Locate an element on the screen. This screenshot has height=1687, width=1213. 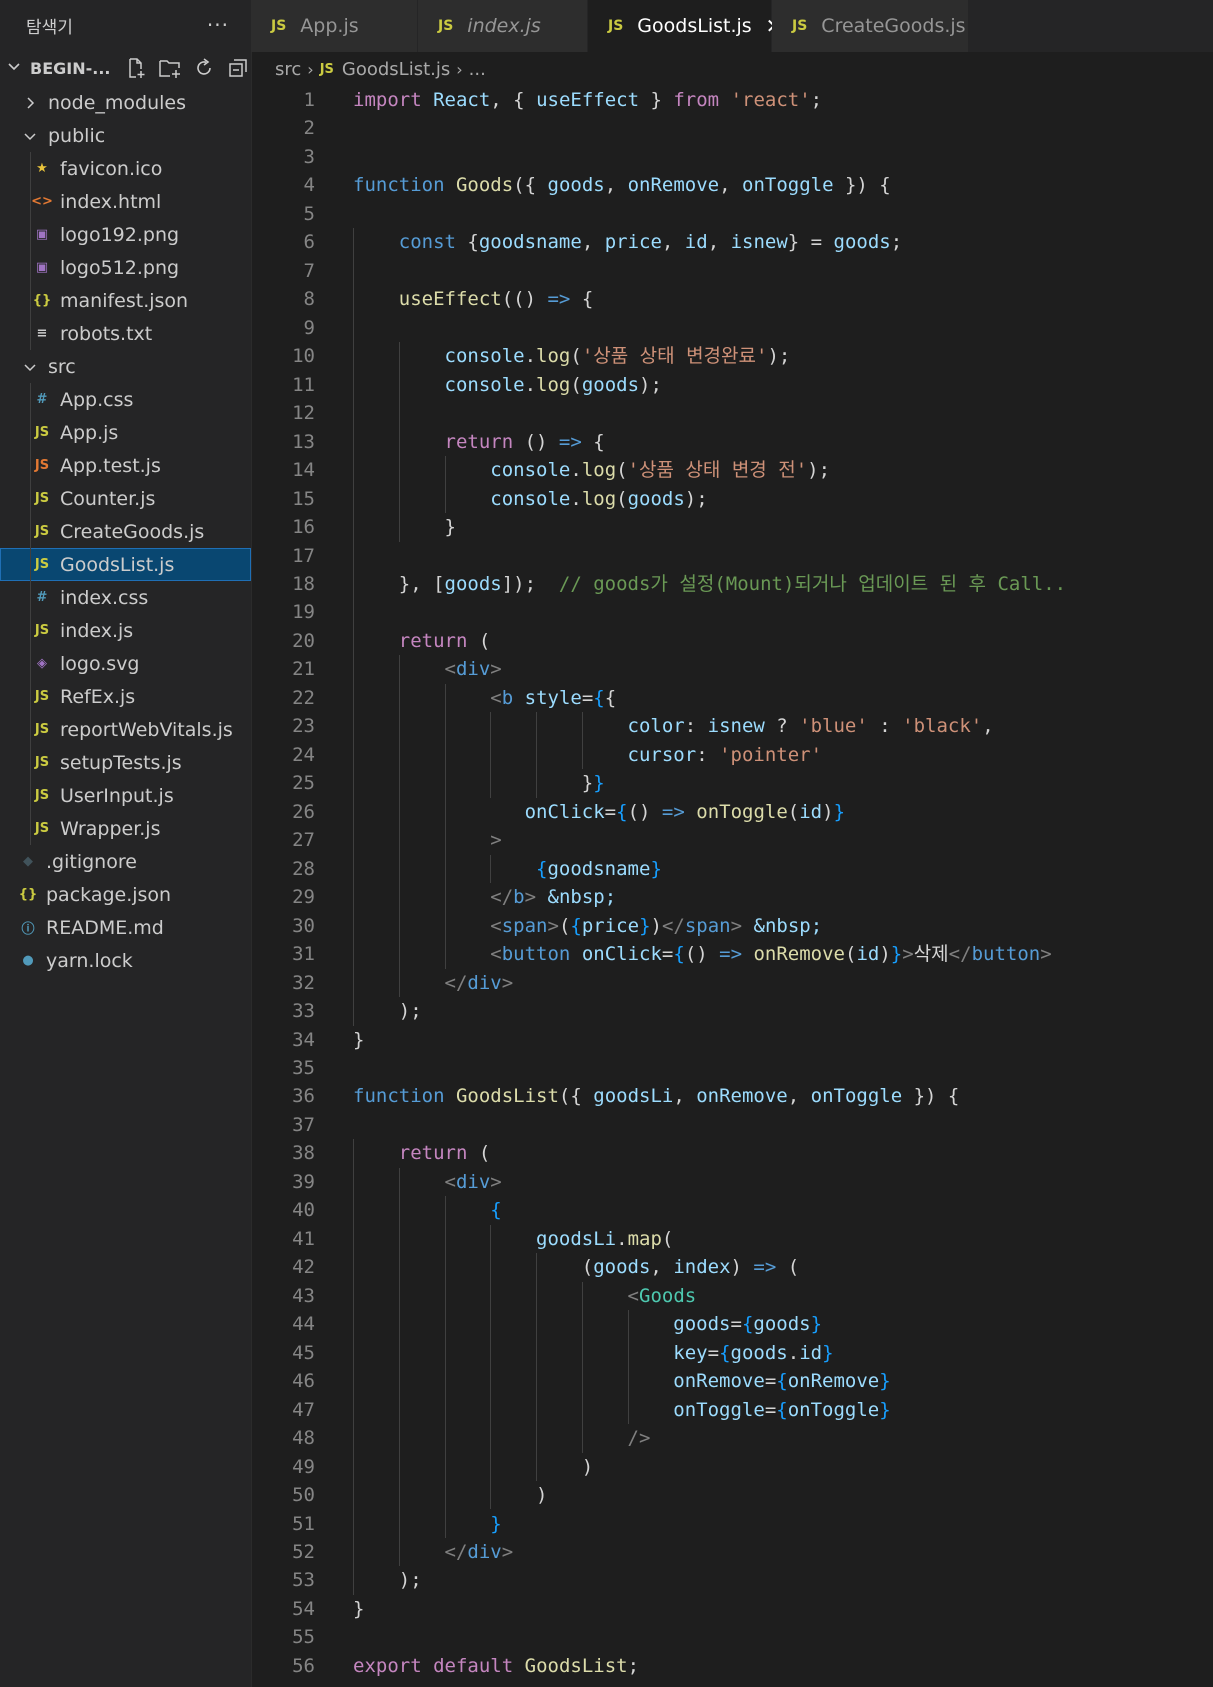
code-line: 51 } is located at coordinates (732, 1524).